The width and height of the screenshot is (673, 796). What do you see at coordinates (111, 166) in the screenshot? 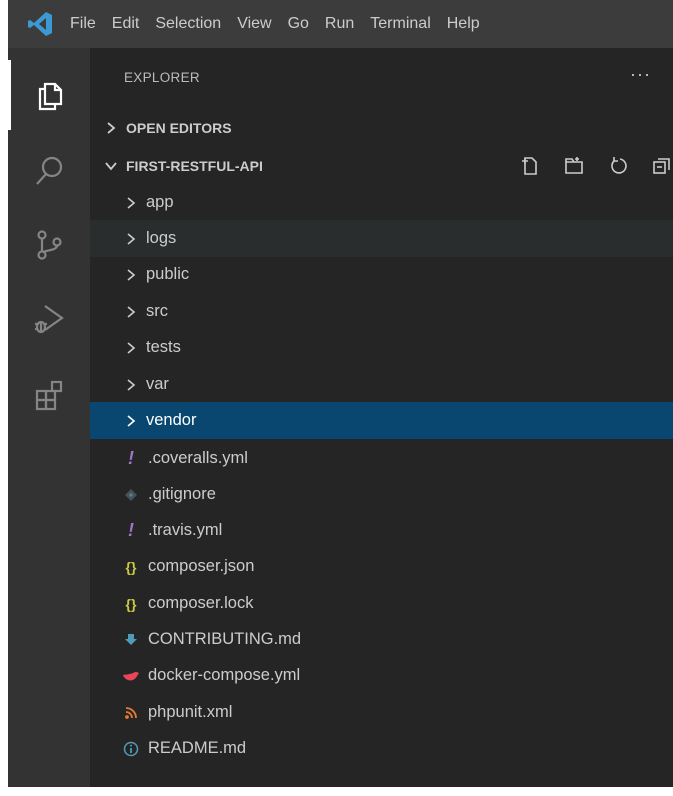
I see `chevron-down-icon` at bounding box center [111, 166].